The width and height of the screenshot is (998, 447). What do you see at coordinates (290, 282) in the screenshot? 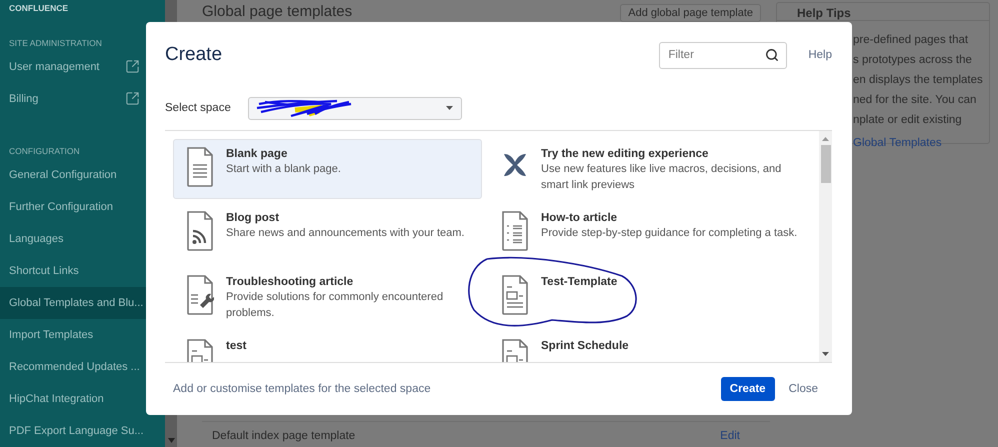
I see `template-title: Troubleshooting article` at bounding box center [290, 282].